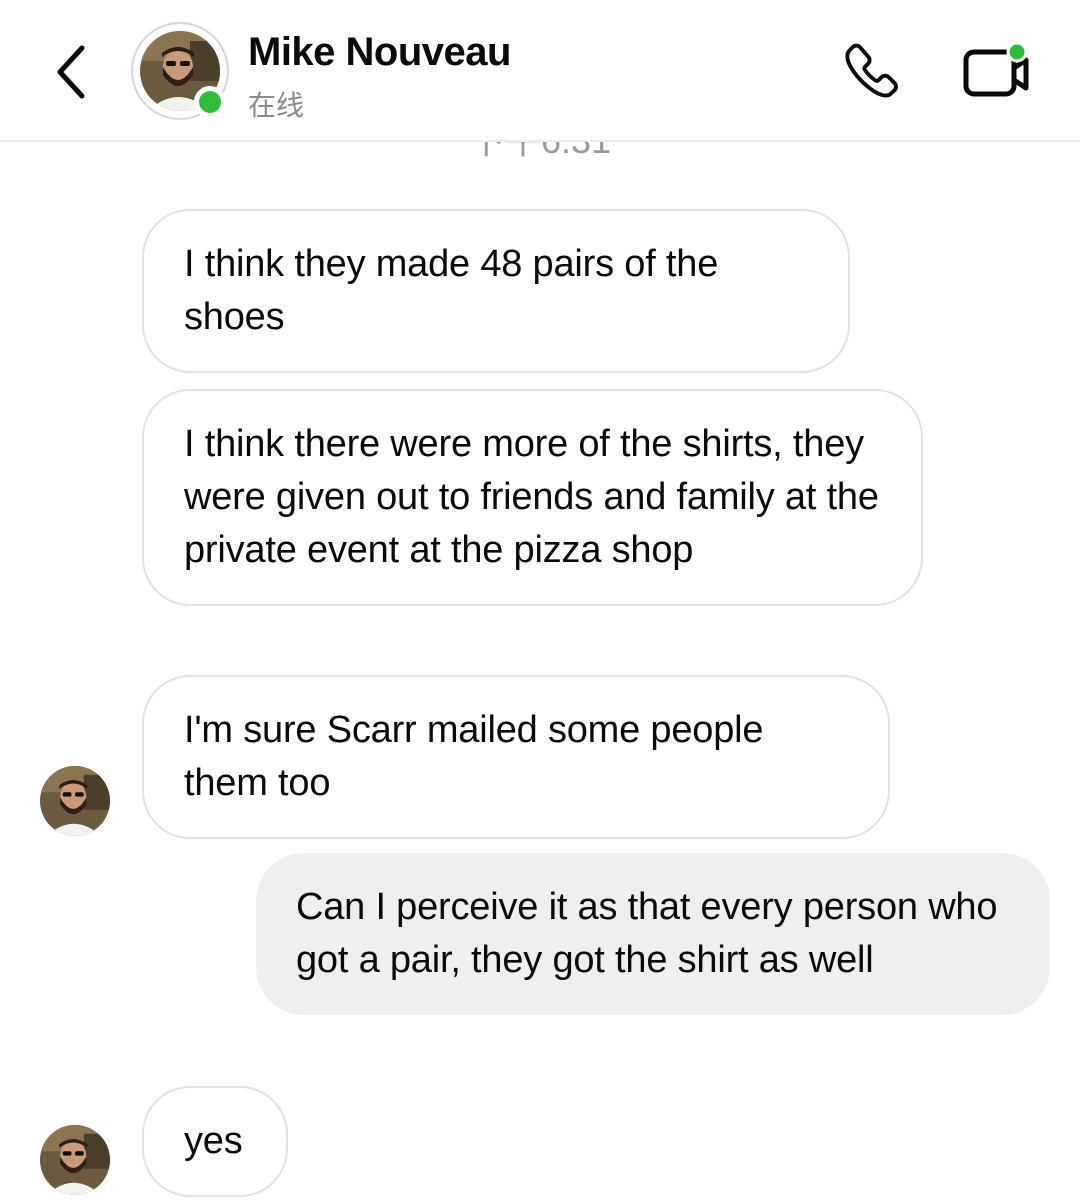  I want to click on contact-status: 在线, so click(276, 105).